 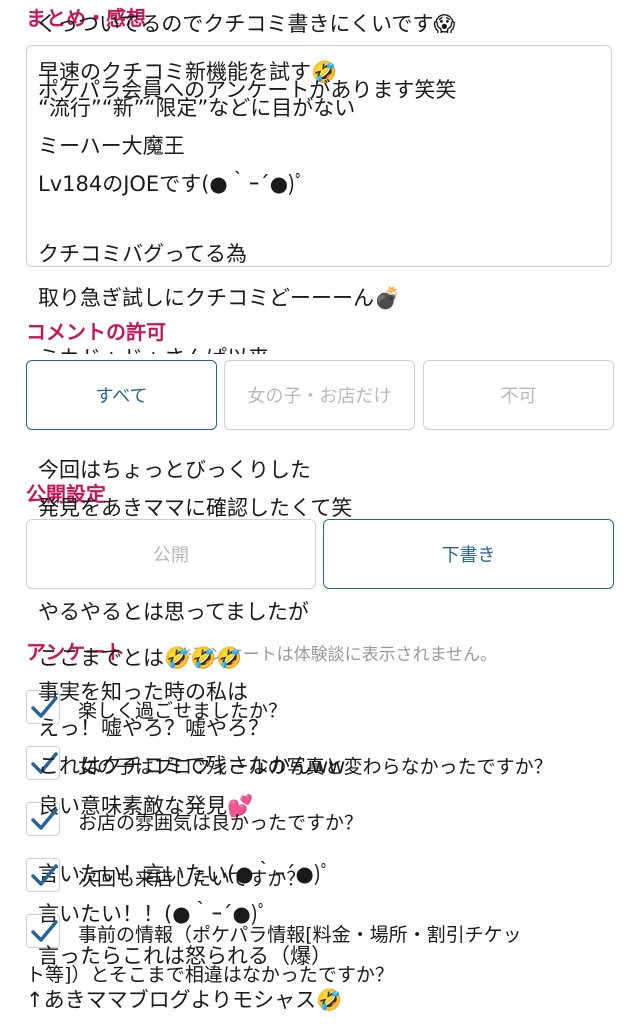 I want to click on review-line: 取り急ぎ試しにクチコミどーーーん💣, so click(x=219, y=298).